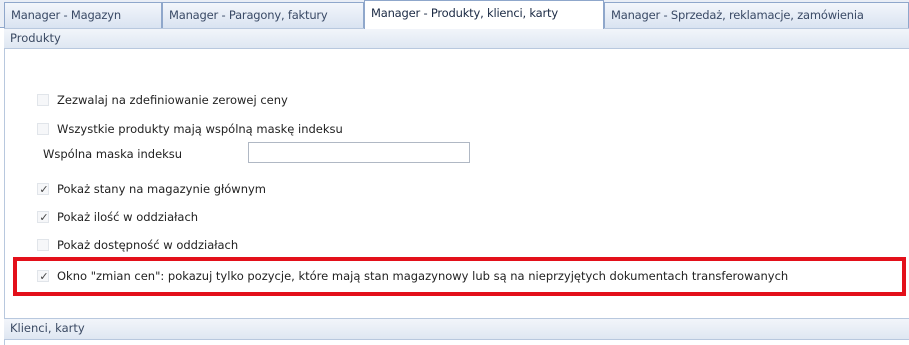  Describe the element at coordinates (113, 154) in the screenshot. I see `mask-field-label: Wspólna maska indeksu` at that location.